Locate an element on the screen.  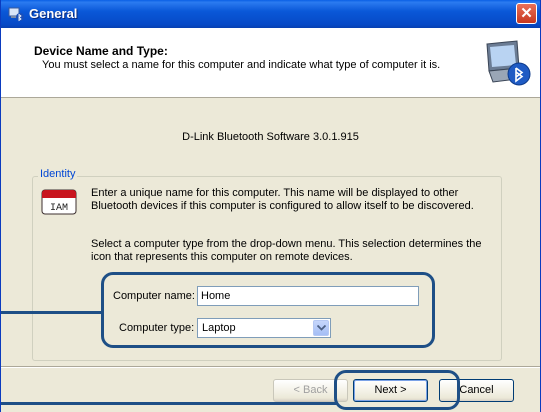
bluetooth-device-icon is located at coordinates (16, 14).